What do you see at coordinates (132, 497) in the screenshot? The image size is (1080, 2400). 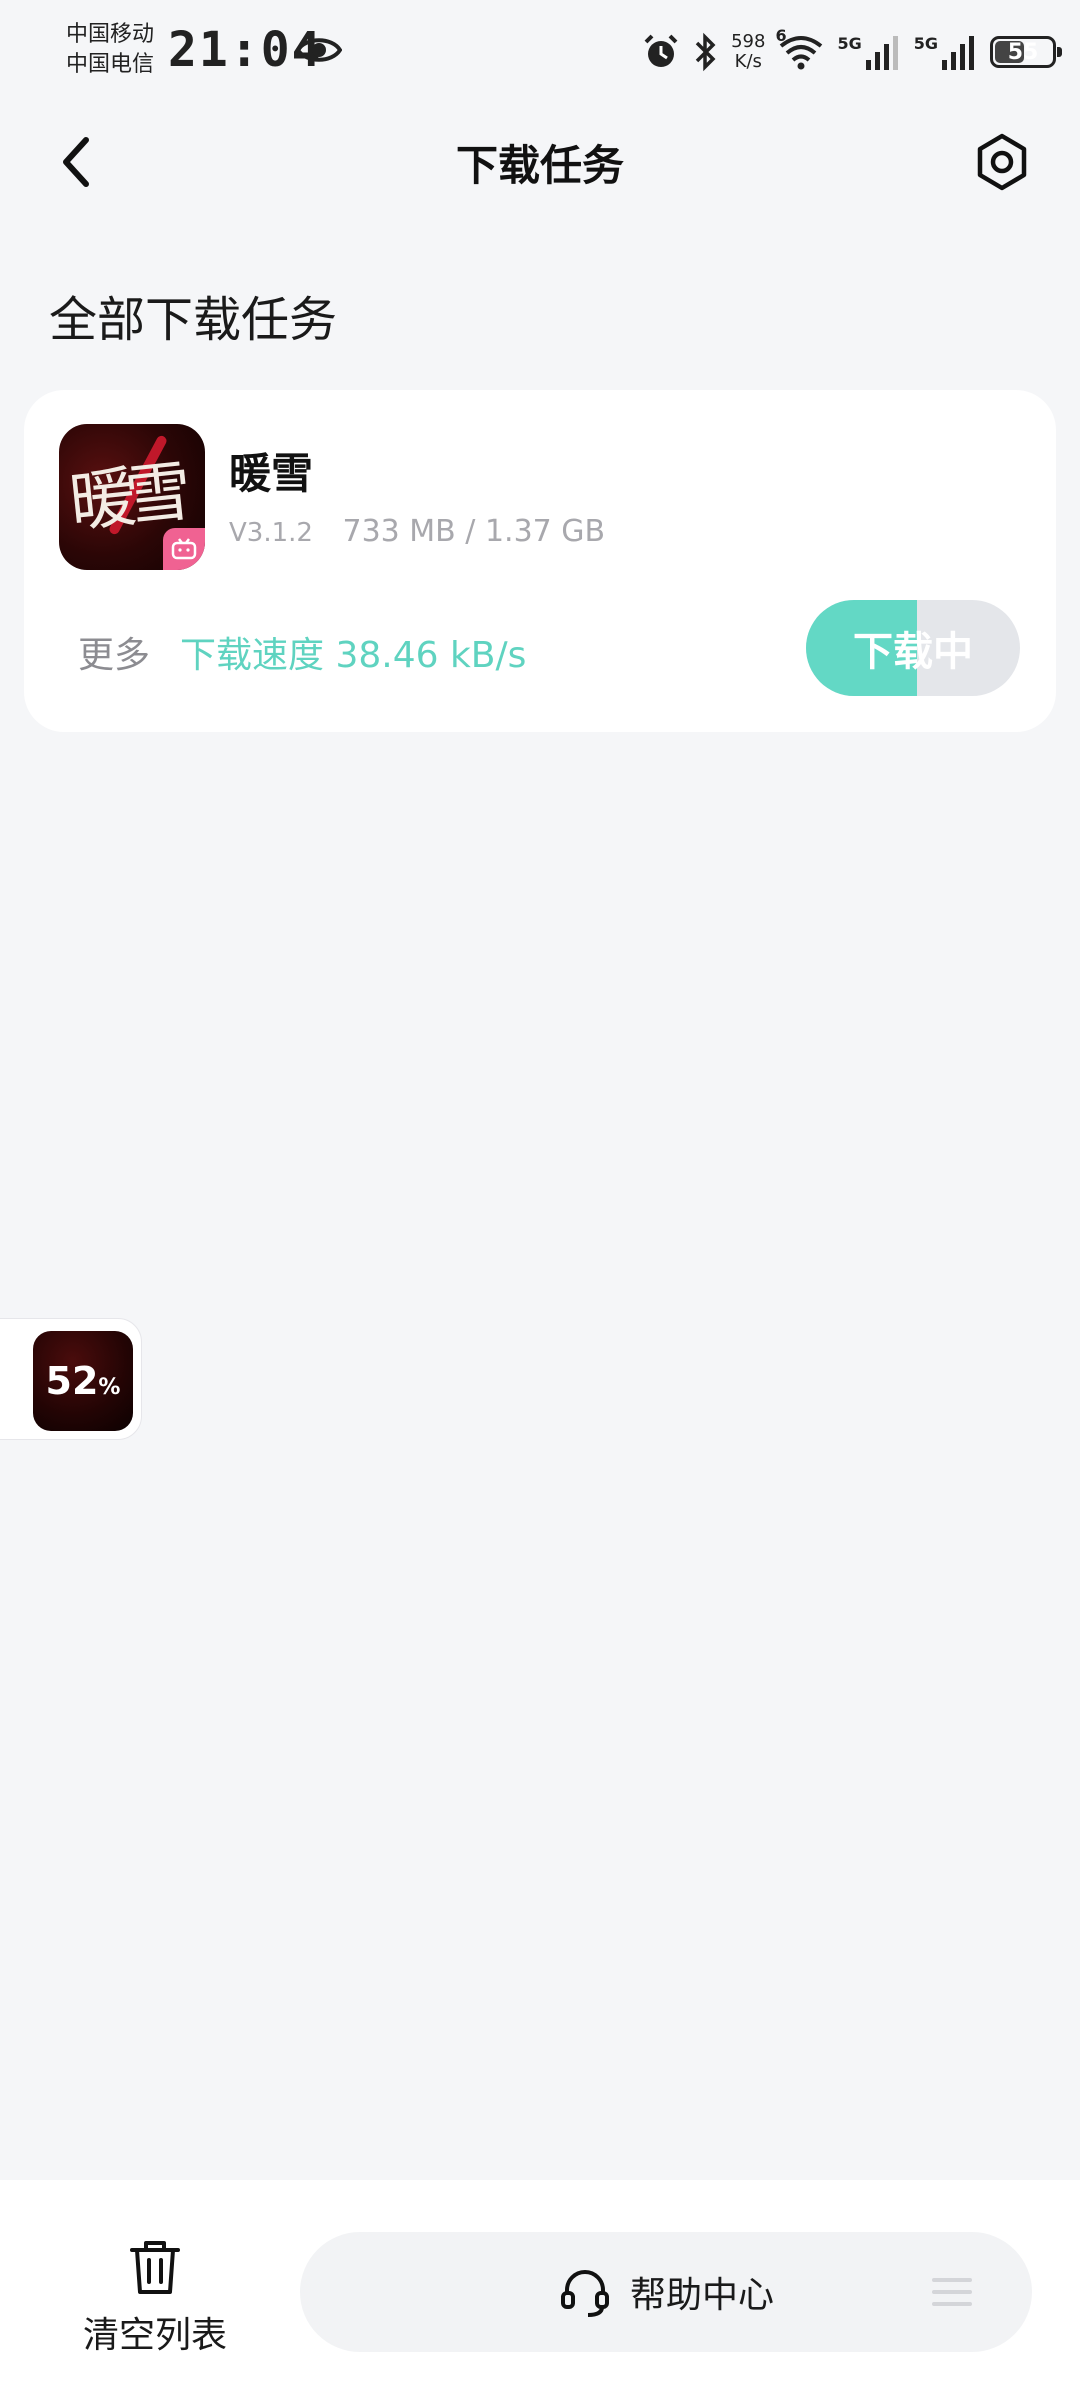 I see `app-icon: 暖雪` at bounding box center [132, 497].